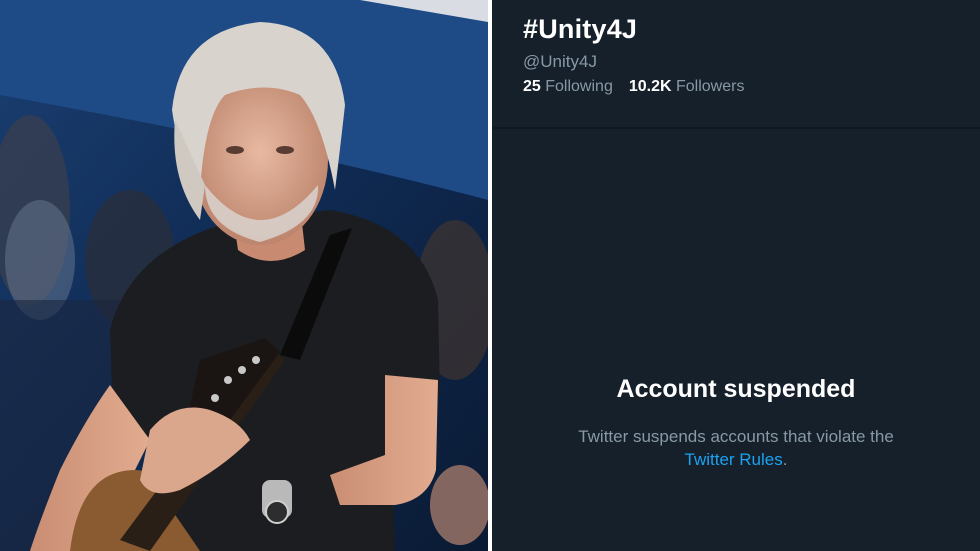 The width and height of the screenshot is (980, 551). Describe the element at coordinates (785, 459) in the screenshot. I see `suspension-message-suffix: .` at that location.